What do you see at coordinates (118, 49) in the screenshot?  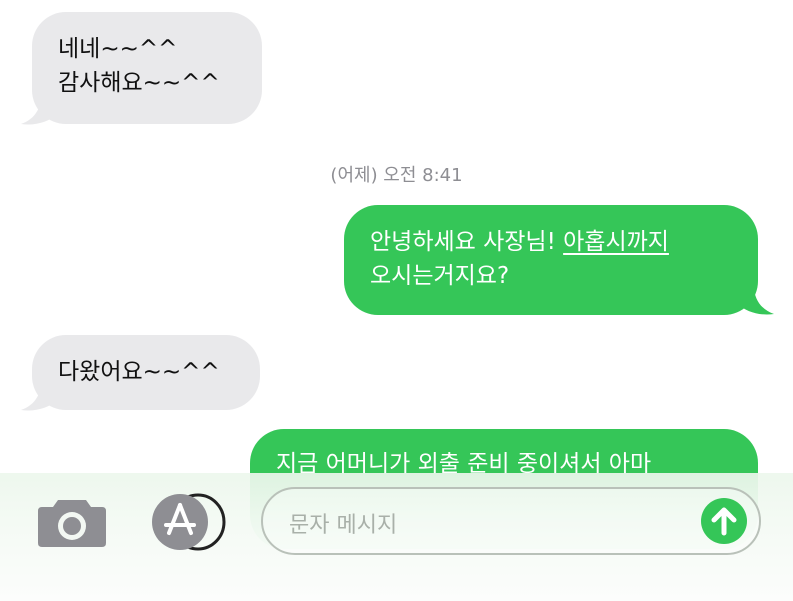 I see `message-line: 네네~~^^` at bounding box center [118, 49].